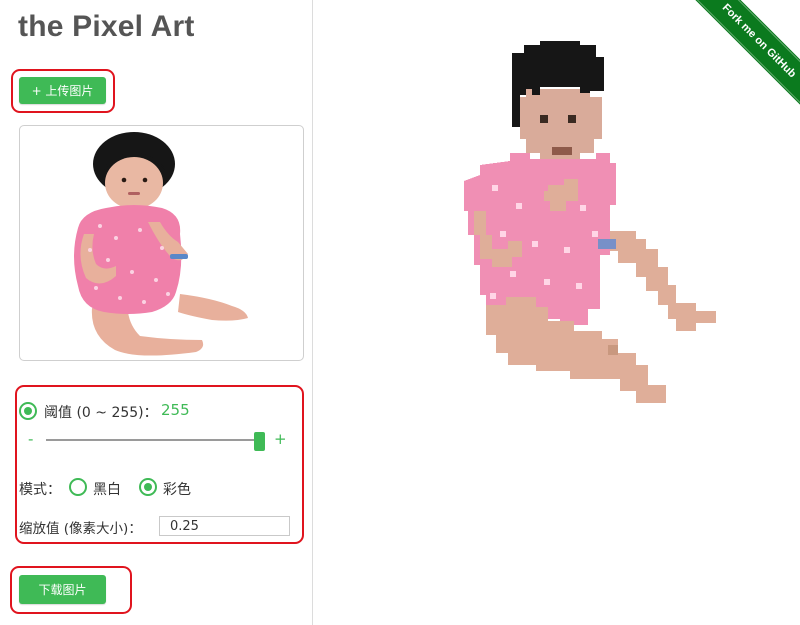 The width and height of the screenshot is (800, 625). Describe the element at coordinates (101, 413) in the screenshot. I see `threshold-label: 阈值 (0 ~ 255)：` at that location.